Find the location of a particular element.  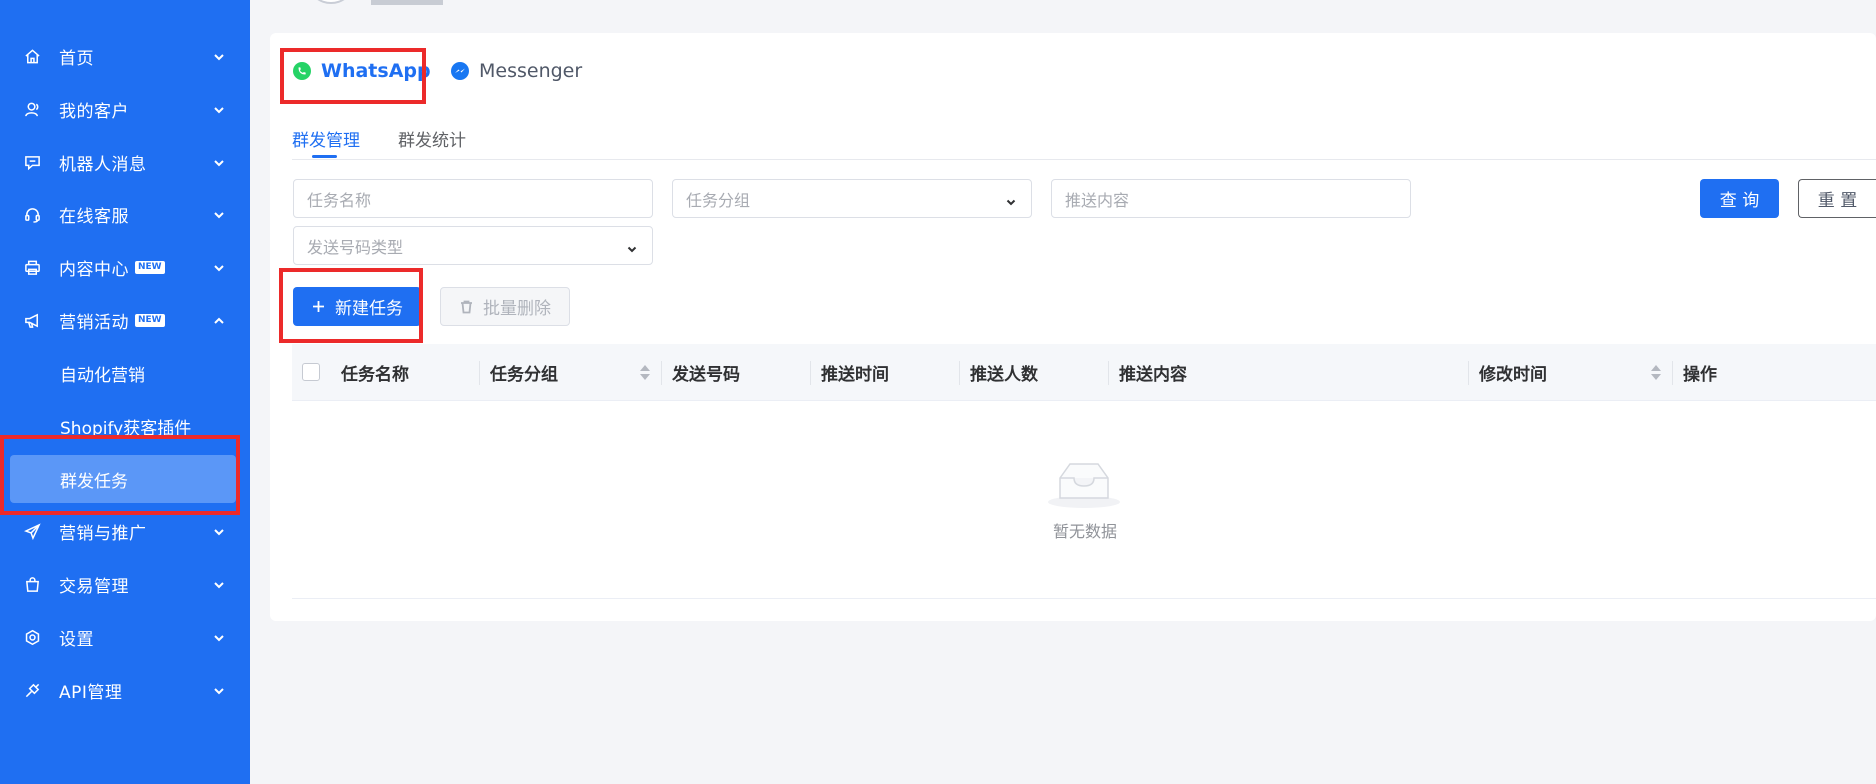

home-icon is located at coordinates (32, 56).